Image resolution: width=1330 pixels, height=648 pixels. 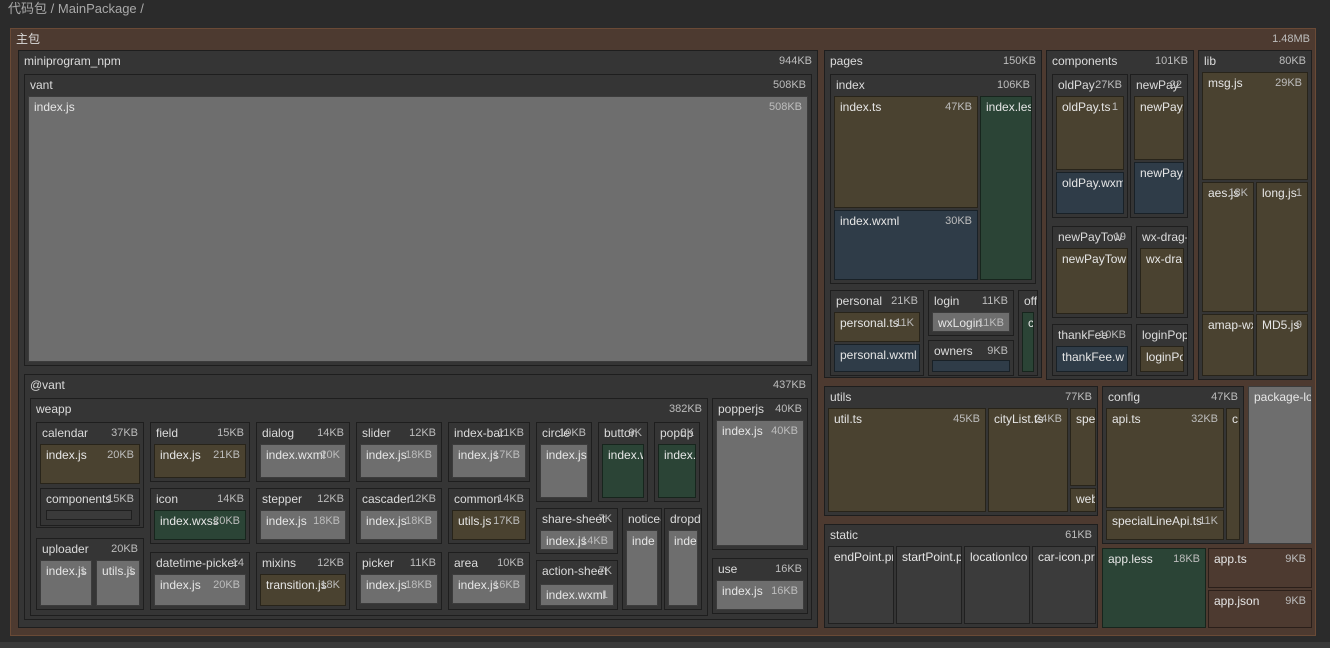 I want to click on treemap-file-locationico: locationIco, so click(x=997, y=585).